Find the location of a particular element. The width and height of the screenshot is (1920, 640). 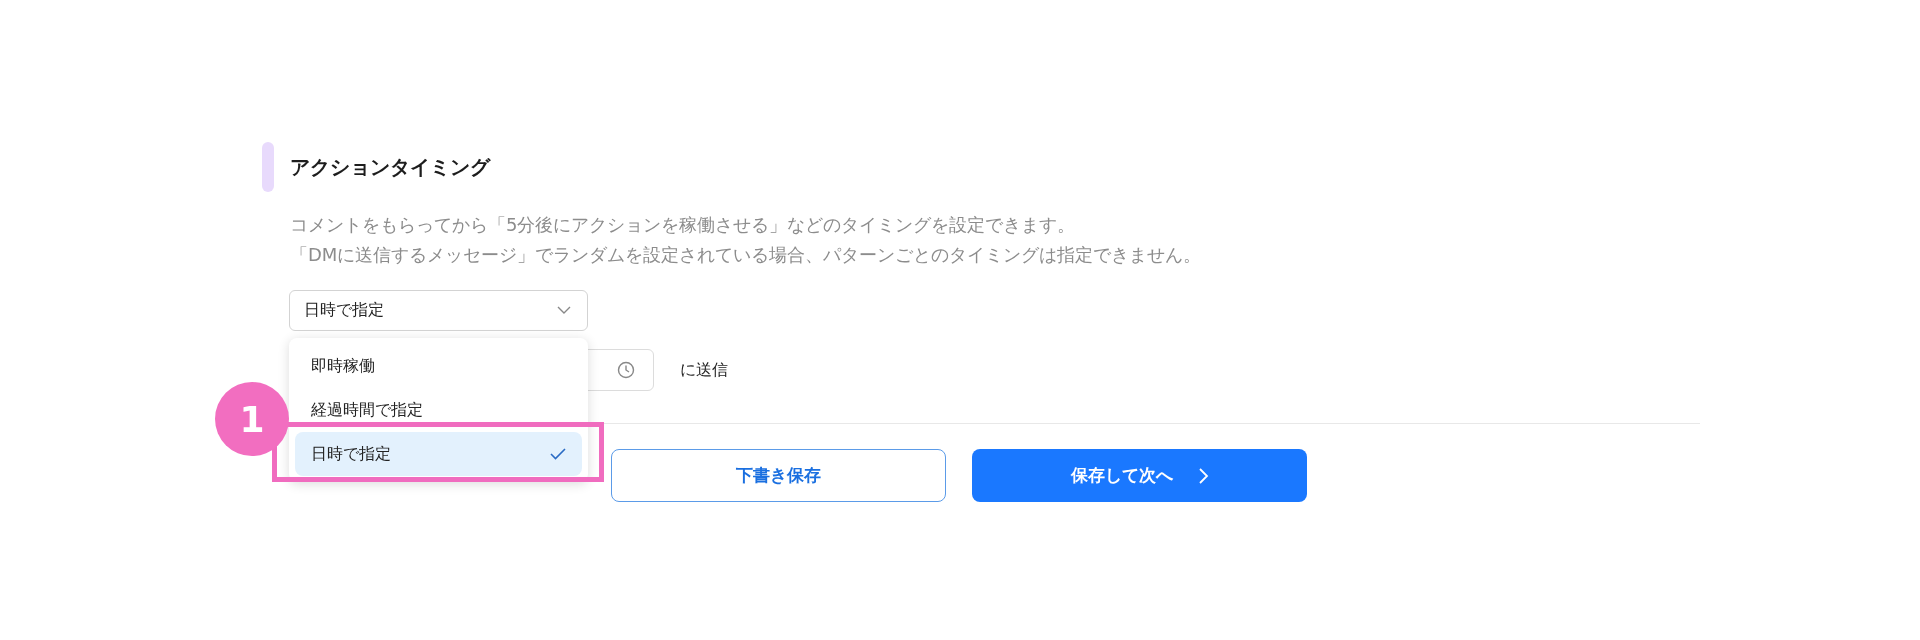

send-label: に送信 is located at coordinates (704, 370).